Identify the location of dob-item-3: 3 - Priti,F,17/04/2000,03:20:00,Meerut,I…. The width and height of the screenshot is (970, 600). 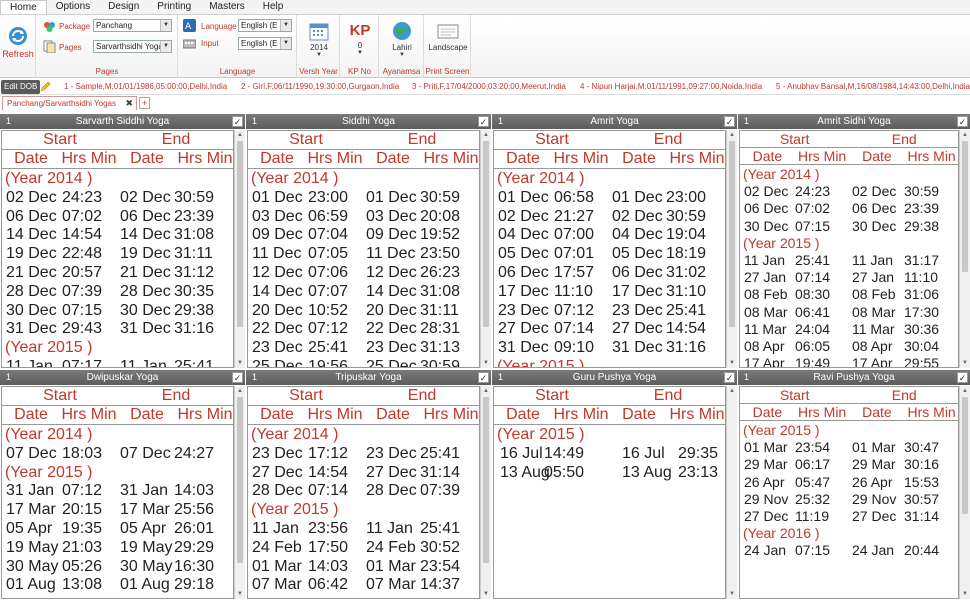
(489, 87).